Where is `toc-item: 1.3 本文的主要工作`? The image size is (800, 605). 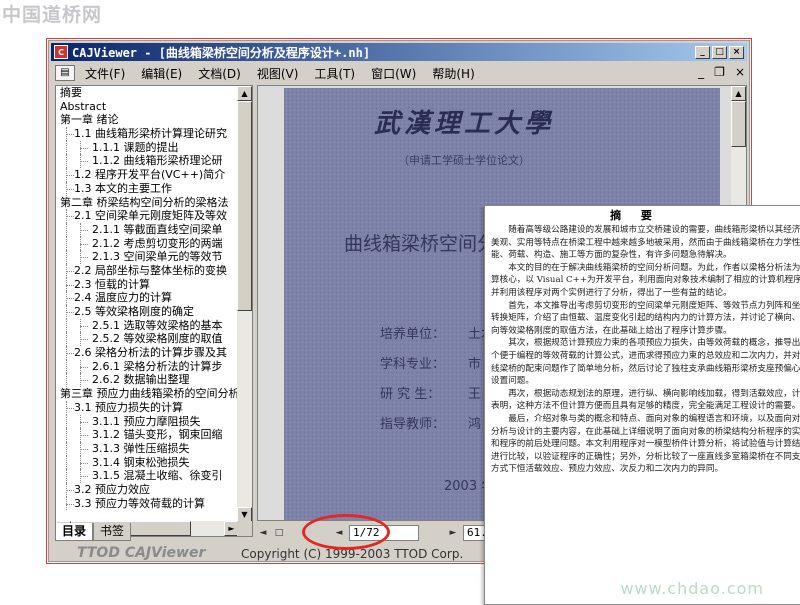 toc-item: 1.3 本文的主要工作 is located at coordinates (147, 188).